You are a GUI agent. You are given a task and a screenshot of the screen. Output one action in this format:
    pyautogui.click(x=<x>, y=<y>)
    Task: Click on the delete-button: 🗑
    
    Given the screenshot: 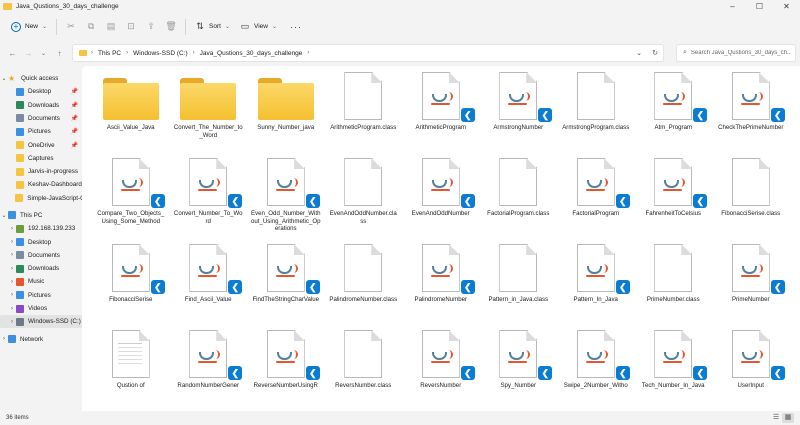 What is the action you would take?
    pyautogui.click(x=171, y=27)
    